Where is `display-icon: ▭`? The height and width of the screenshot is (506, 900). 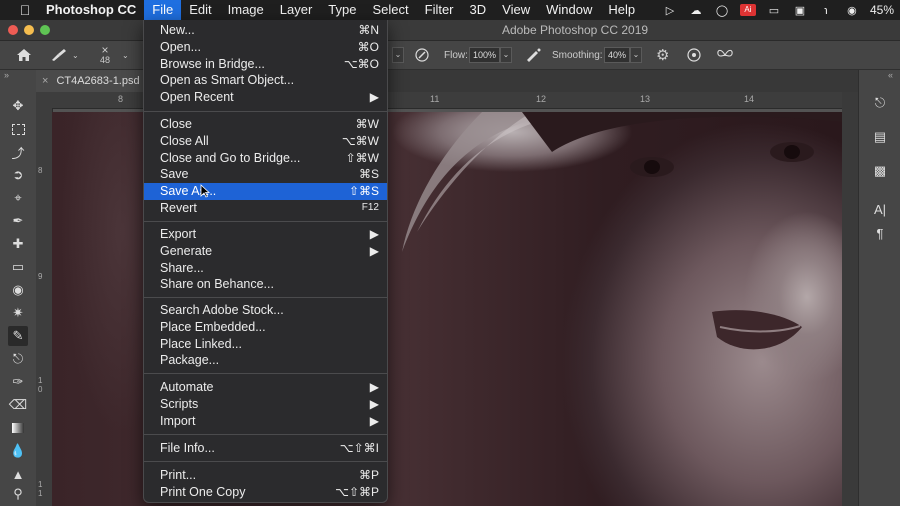
display-icon: ▭ is located at coordinates (774, 10).